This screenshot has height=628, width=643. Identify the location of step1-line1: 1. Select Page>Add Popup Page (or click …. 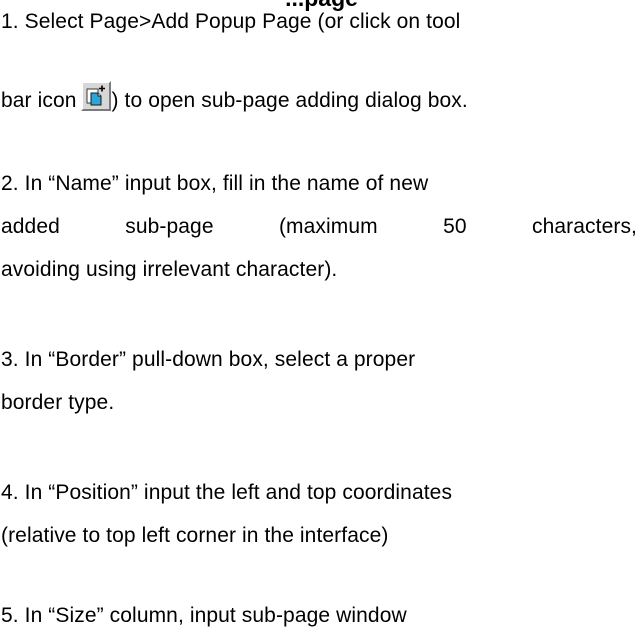
(231, 21).